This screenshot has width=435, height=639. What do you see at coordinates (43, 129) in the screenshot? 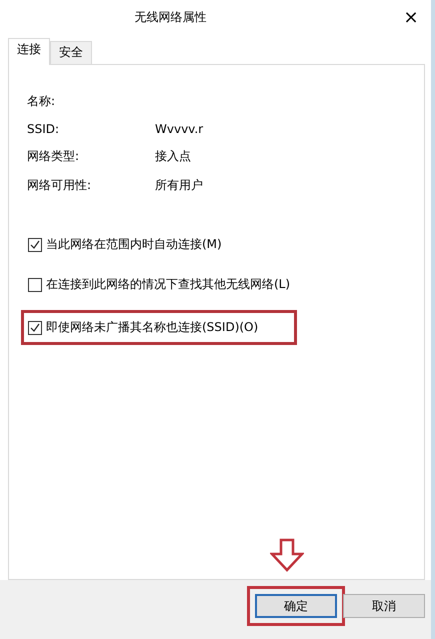
I see `property-label: SSID:` at bounding box center [43, 129].